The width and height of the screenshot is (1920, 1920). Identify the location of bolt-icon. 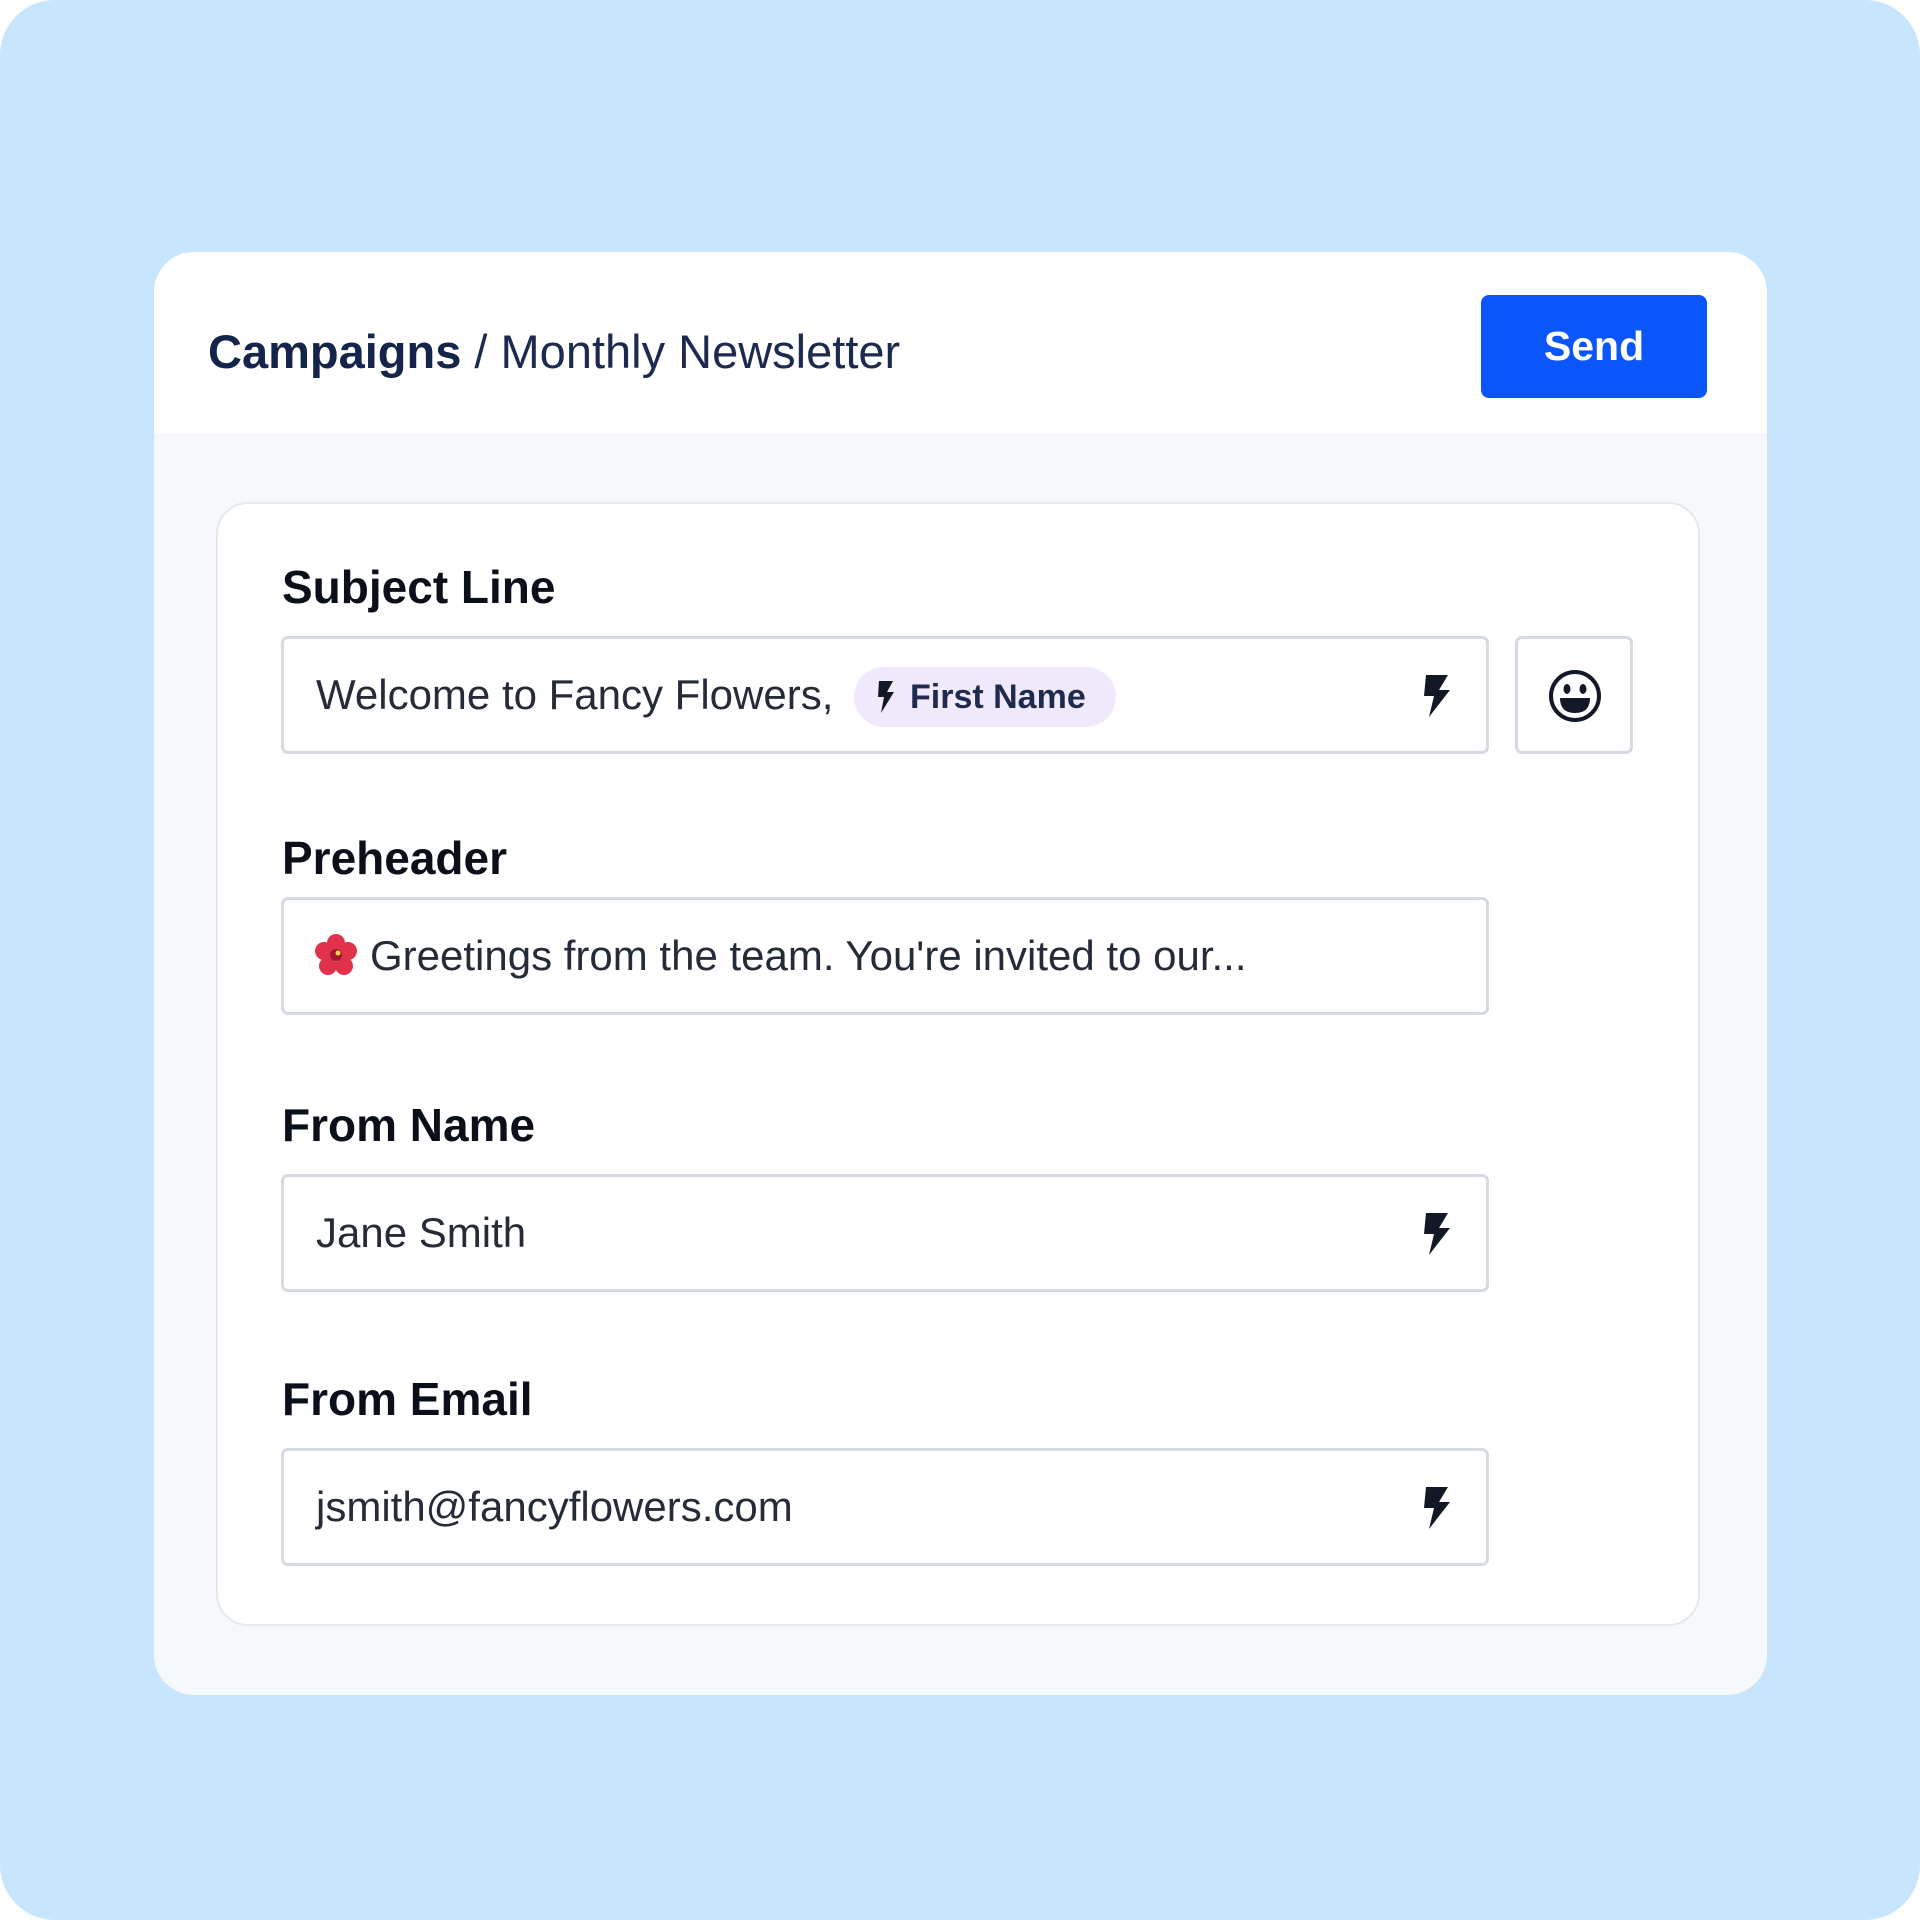
(886, 697).